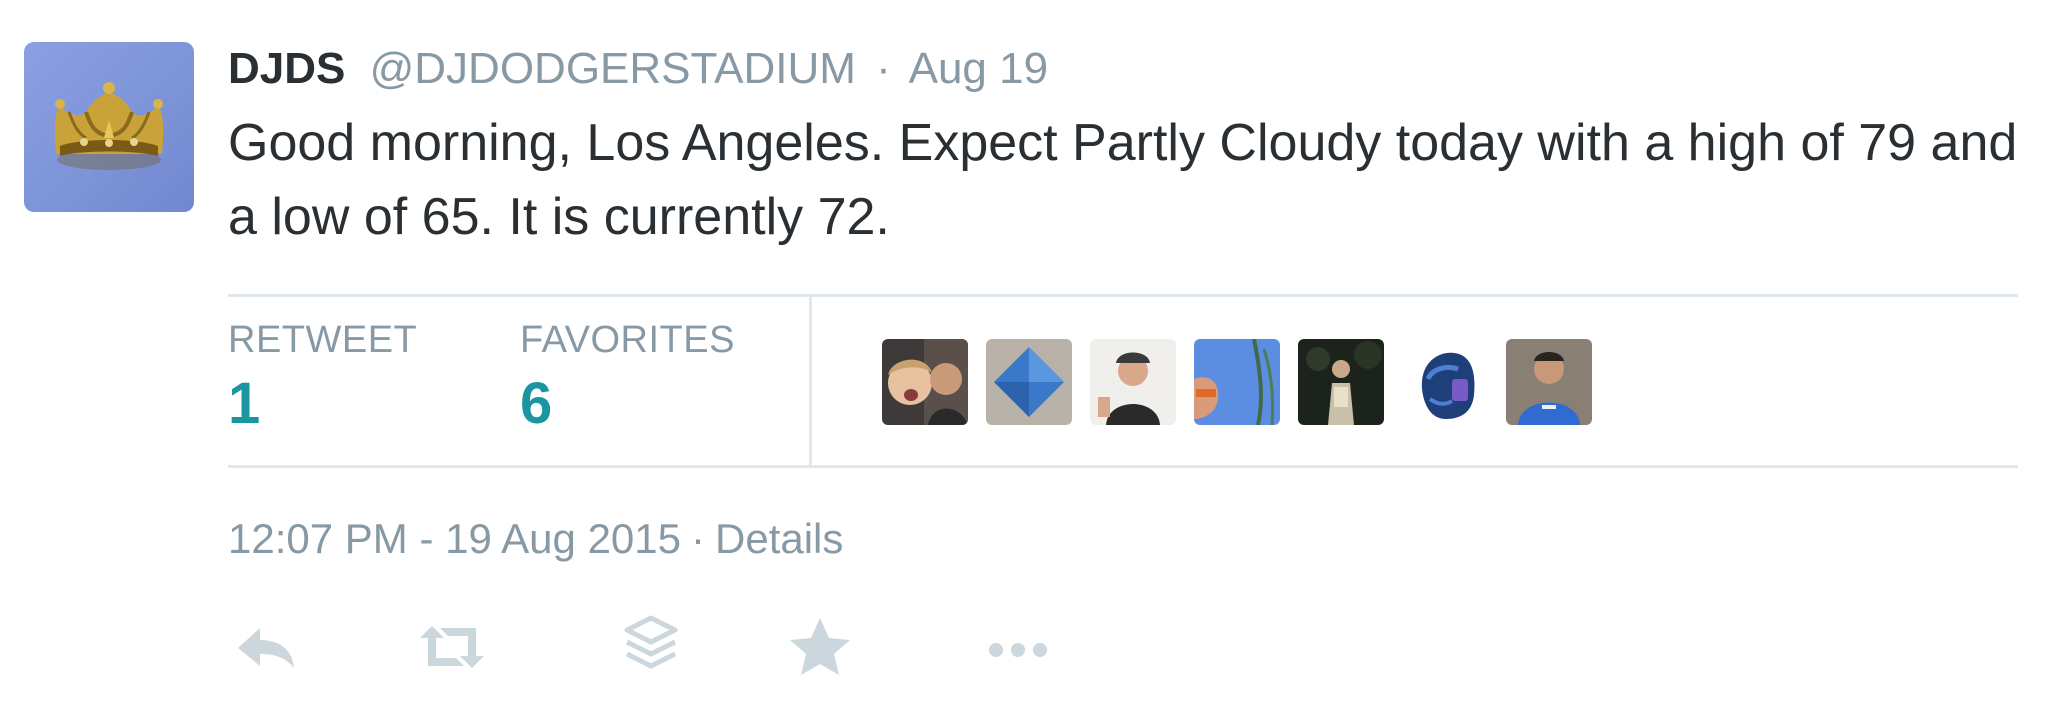 The height and width of the screenshot is (704, 2048). I want to click on more-options-button, so click(1018, 647).